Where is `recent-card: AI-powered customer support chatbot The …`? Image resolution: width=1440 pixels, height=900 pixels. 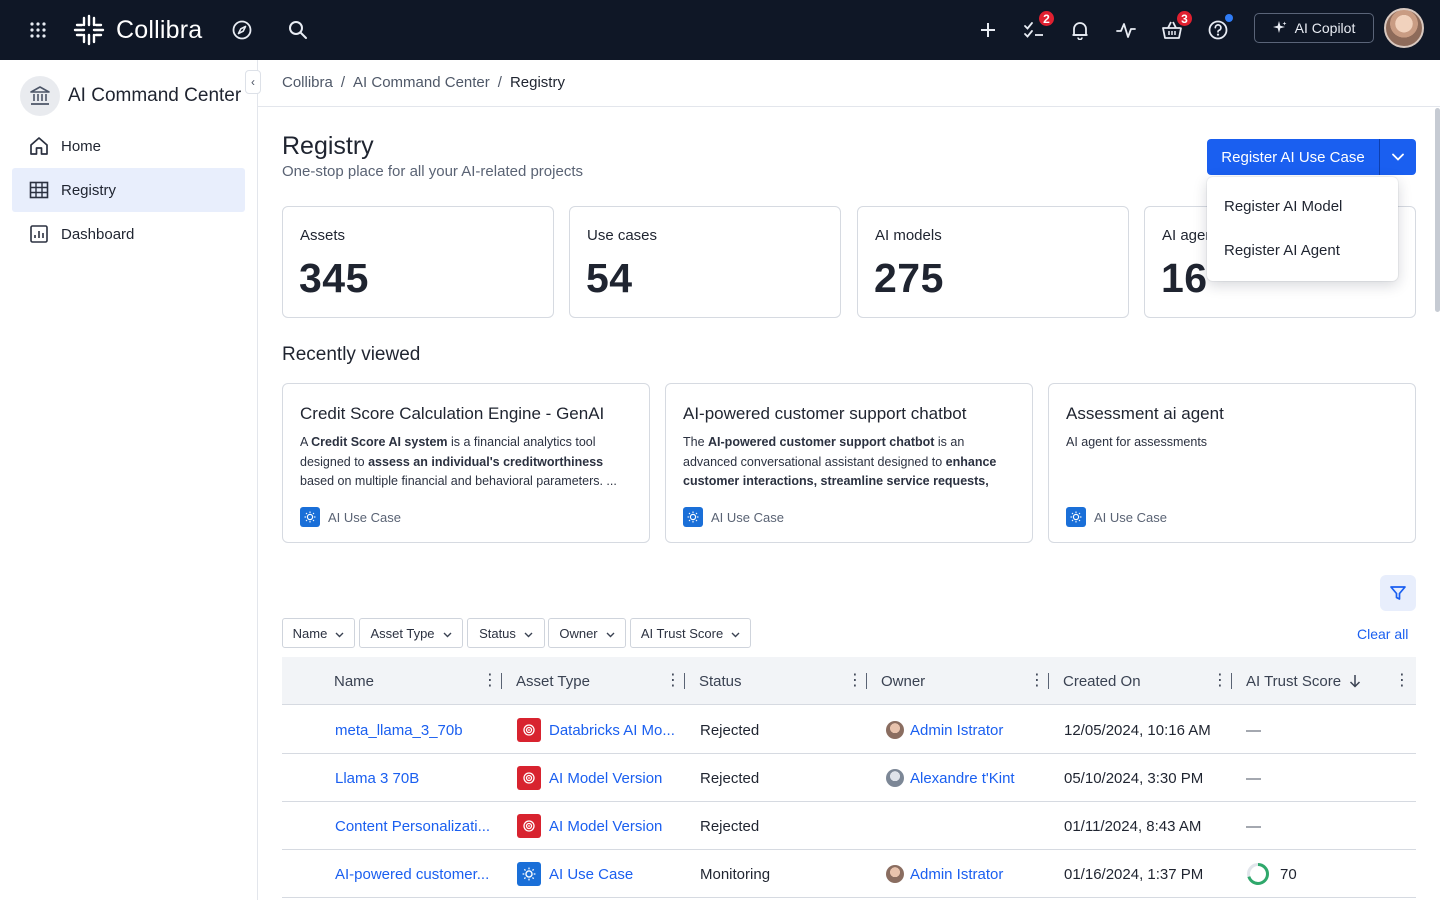 recent-card: AI-powered customer support chatbot The … is located at coordinates (849, 463).